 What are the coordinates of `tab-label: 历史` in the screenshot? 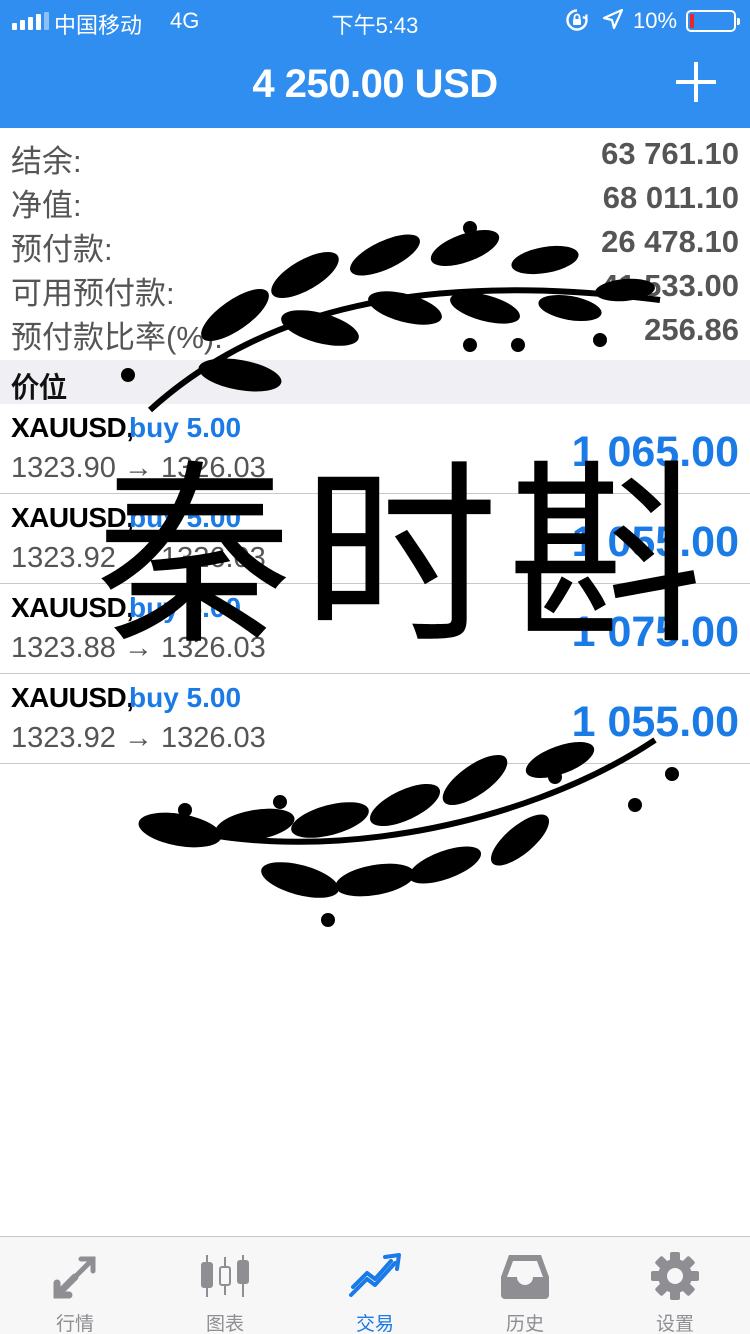 It's located at (524, 1324).